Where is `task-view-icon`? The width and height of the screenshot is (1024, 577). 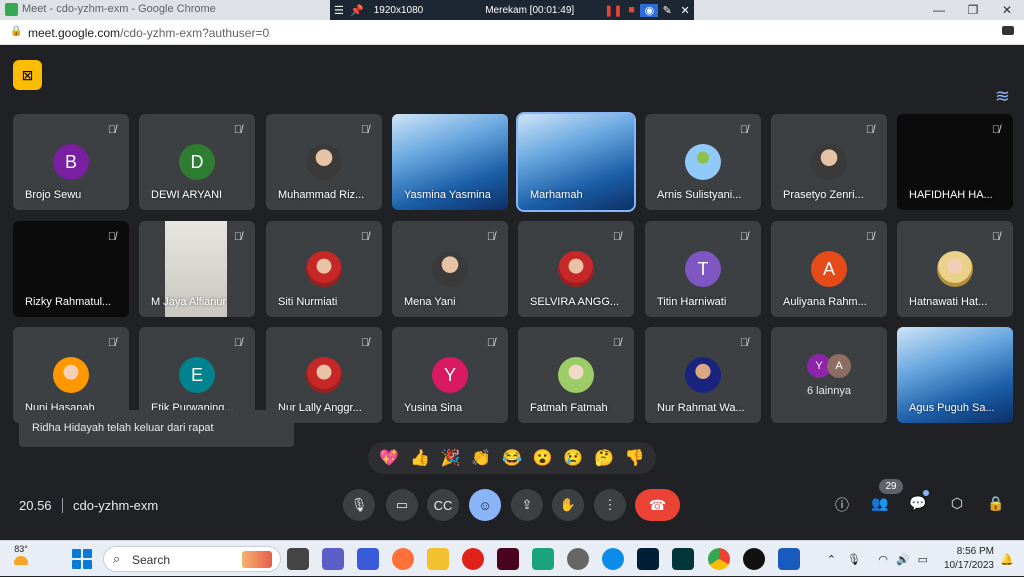
task-view-icon is located at coordinates (298, 559).